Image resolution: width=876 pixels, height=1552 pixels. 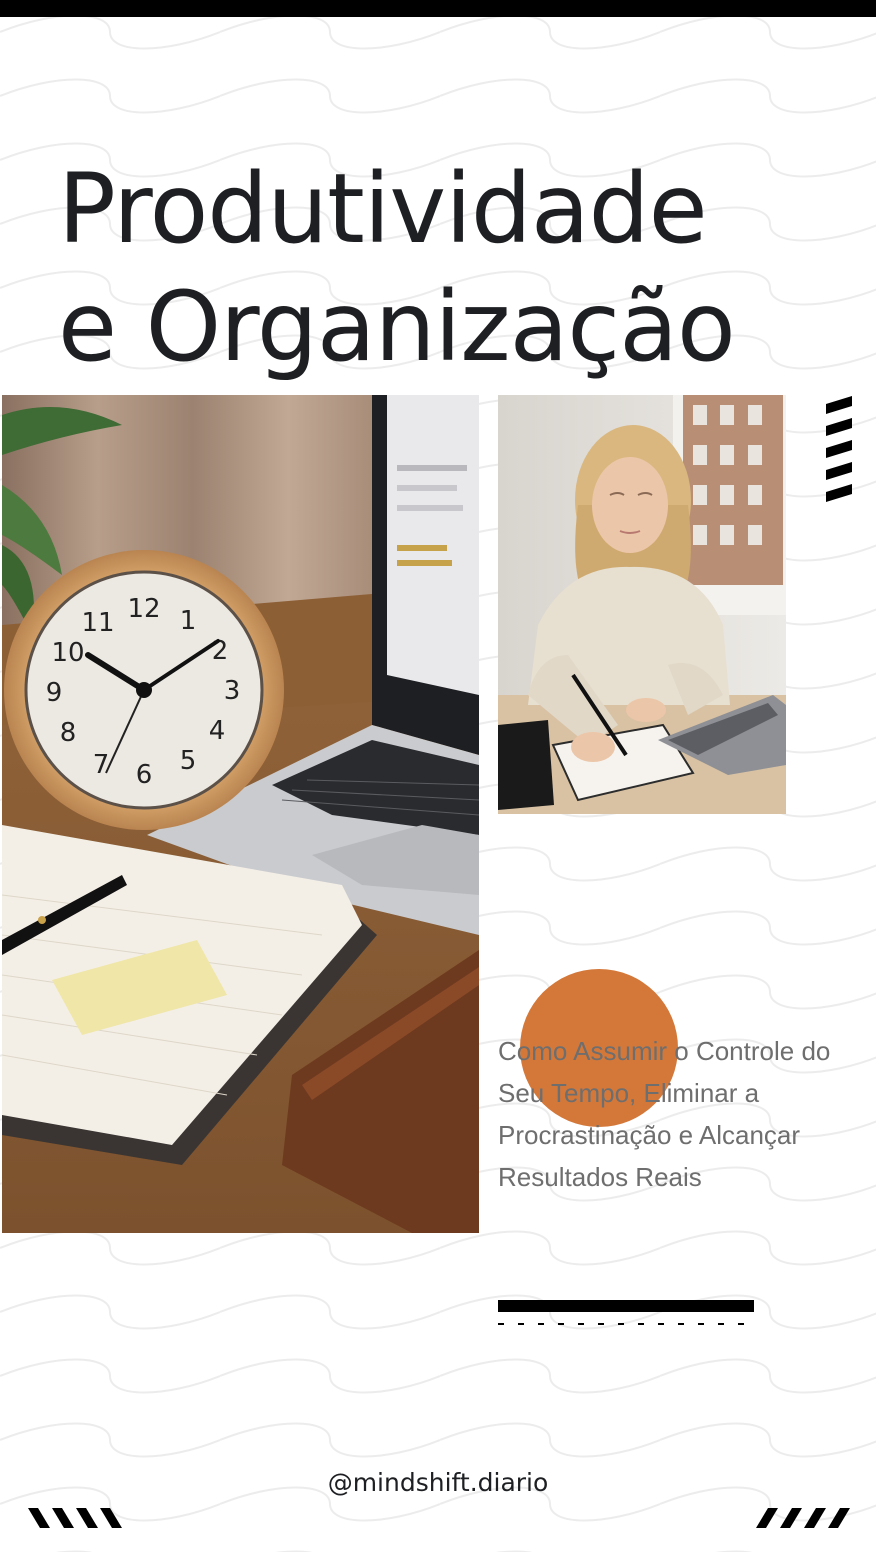 I want to click on slashes-left-decoration, so click(x=75, y=1518).